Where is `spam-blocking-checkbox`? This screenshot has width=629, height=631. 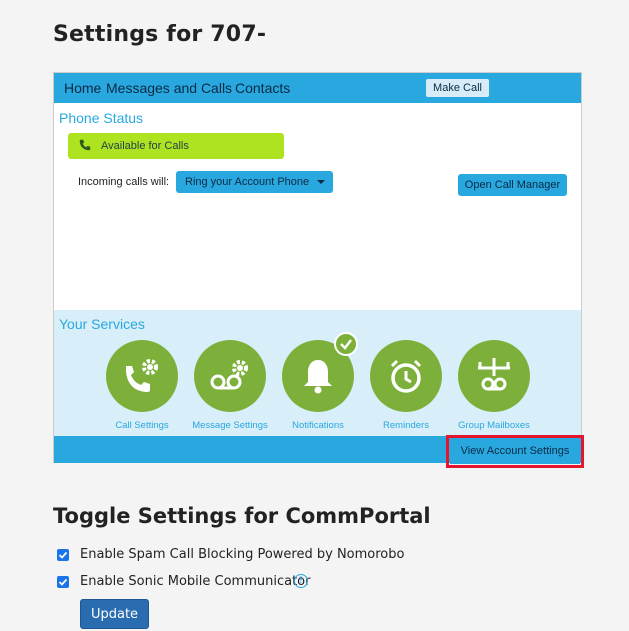 spam-blocking-checkbox is located at coordinates (63, 555).